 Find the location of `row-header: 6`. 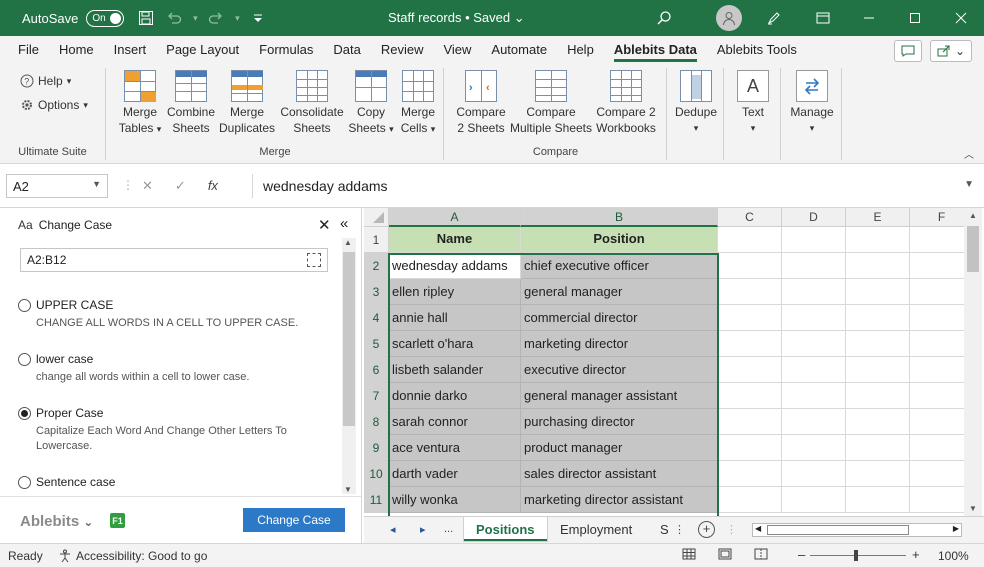

row-header: 6 is located at coordinates (376, 370).